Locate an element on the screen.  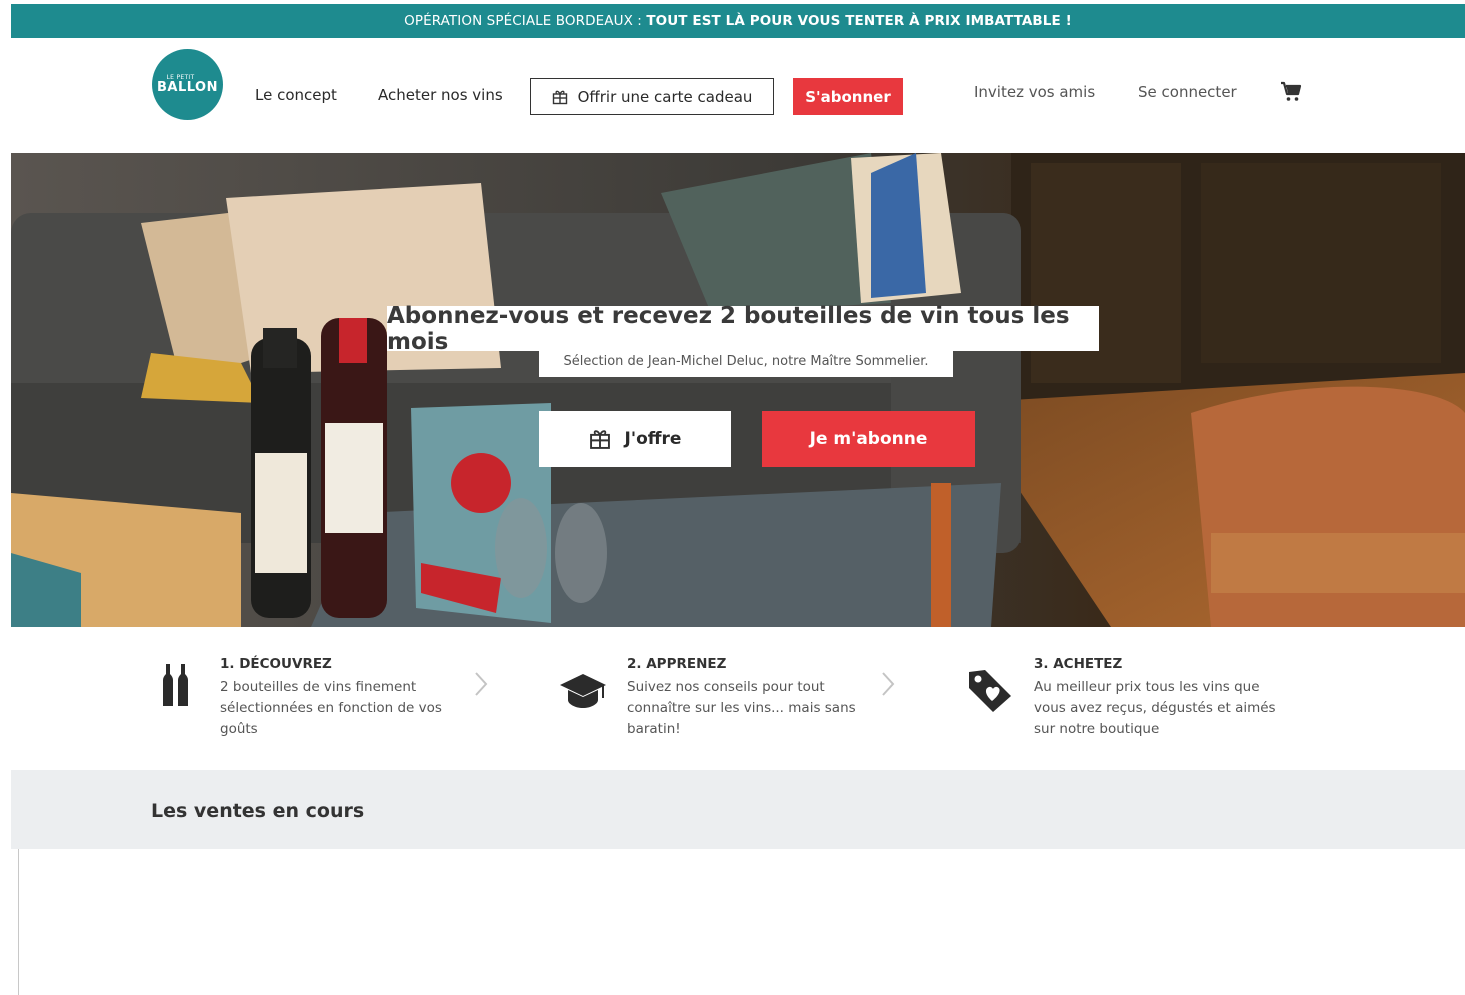
step-line: goûts is located at coordinates (239, 729).